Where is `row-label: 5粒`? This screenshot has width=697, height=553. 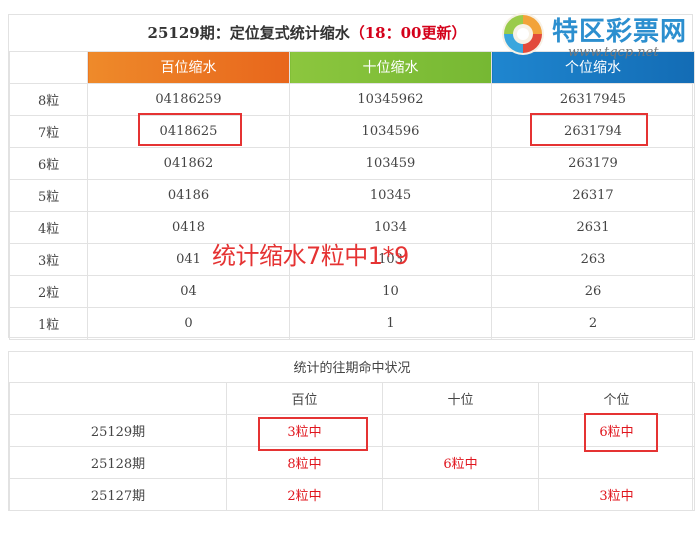 row-label: 5粒 is located at coordinates (48, 195).